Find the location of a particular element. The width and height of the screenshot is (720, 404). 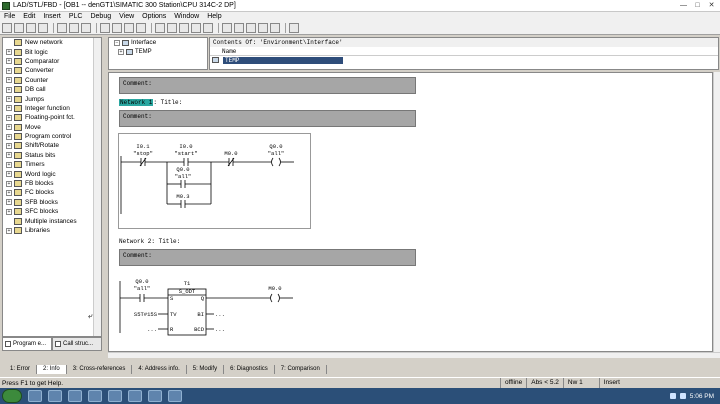

save-icon is located at coordinates (31, 28).